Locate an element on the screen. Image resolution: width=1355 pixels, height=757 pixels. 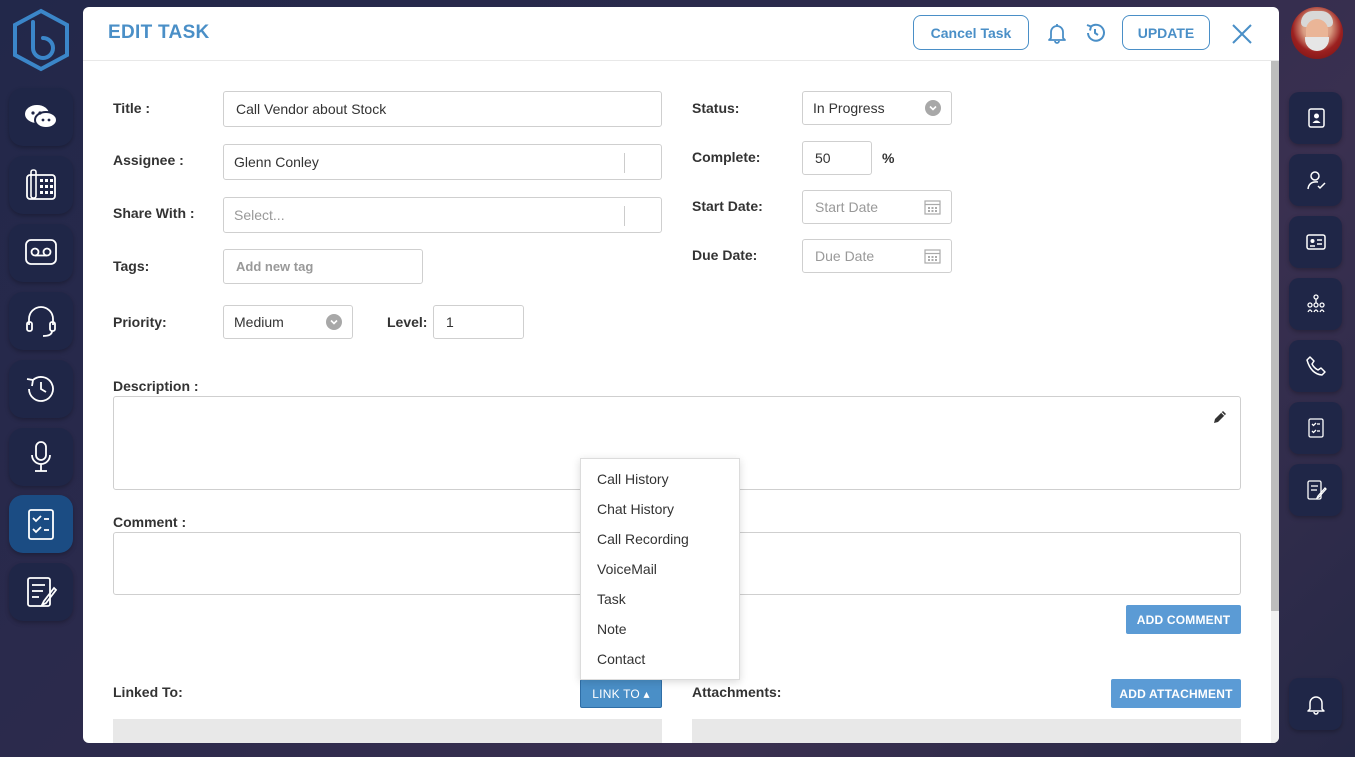
comment-label: Comment : is located at coordinates (150, 522).